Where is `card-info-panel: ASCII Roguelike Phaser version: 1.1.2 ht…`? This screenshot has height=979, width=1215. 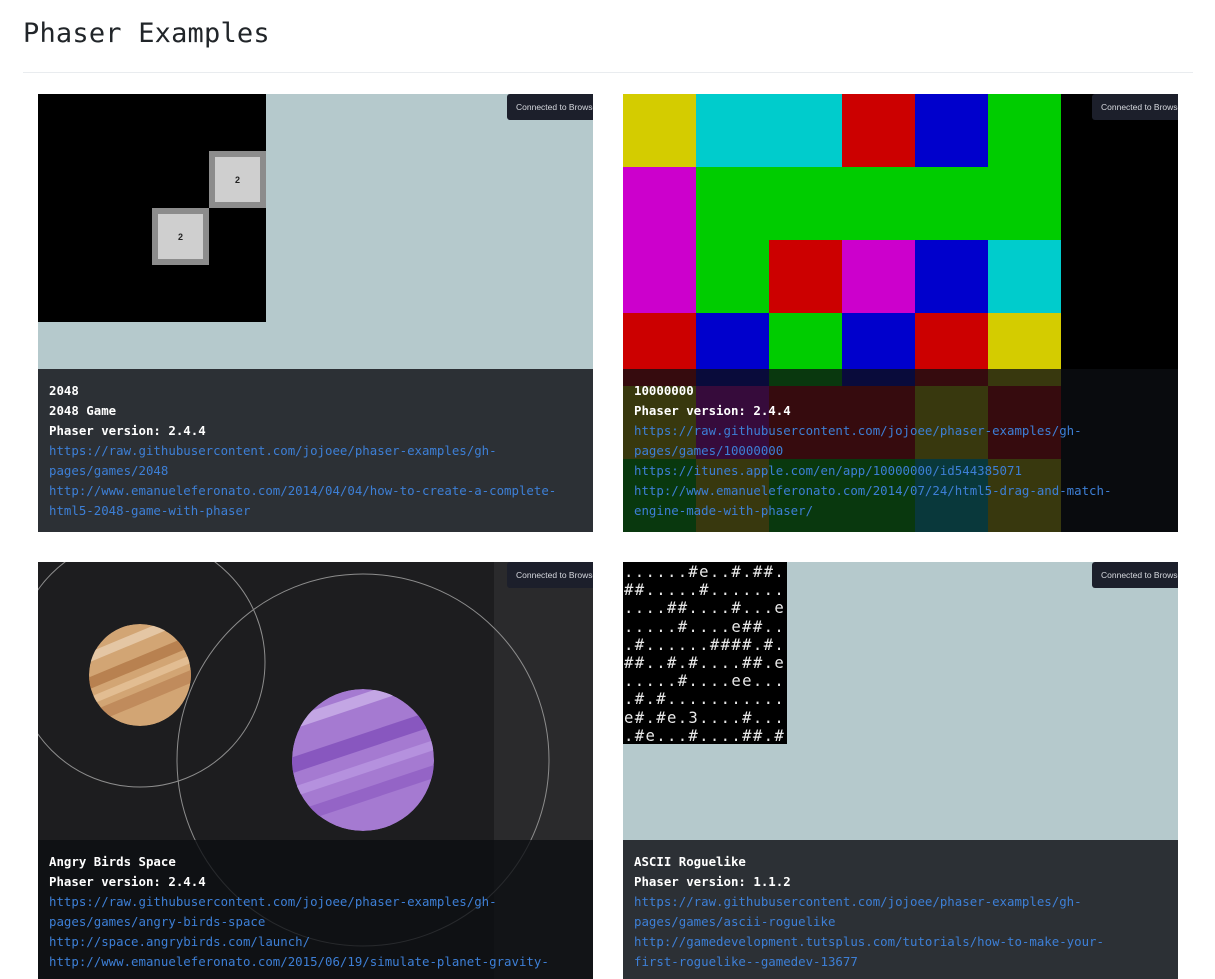 card-info-panel: ASCII Roguelike Phaser version: 1.1.2 ht… is located at coordinates (900, 909).